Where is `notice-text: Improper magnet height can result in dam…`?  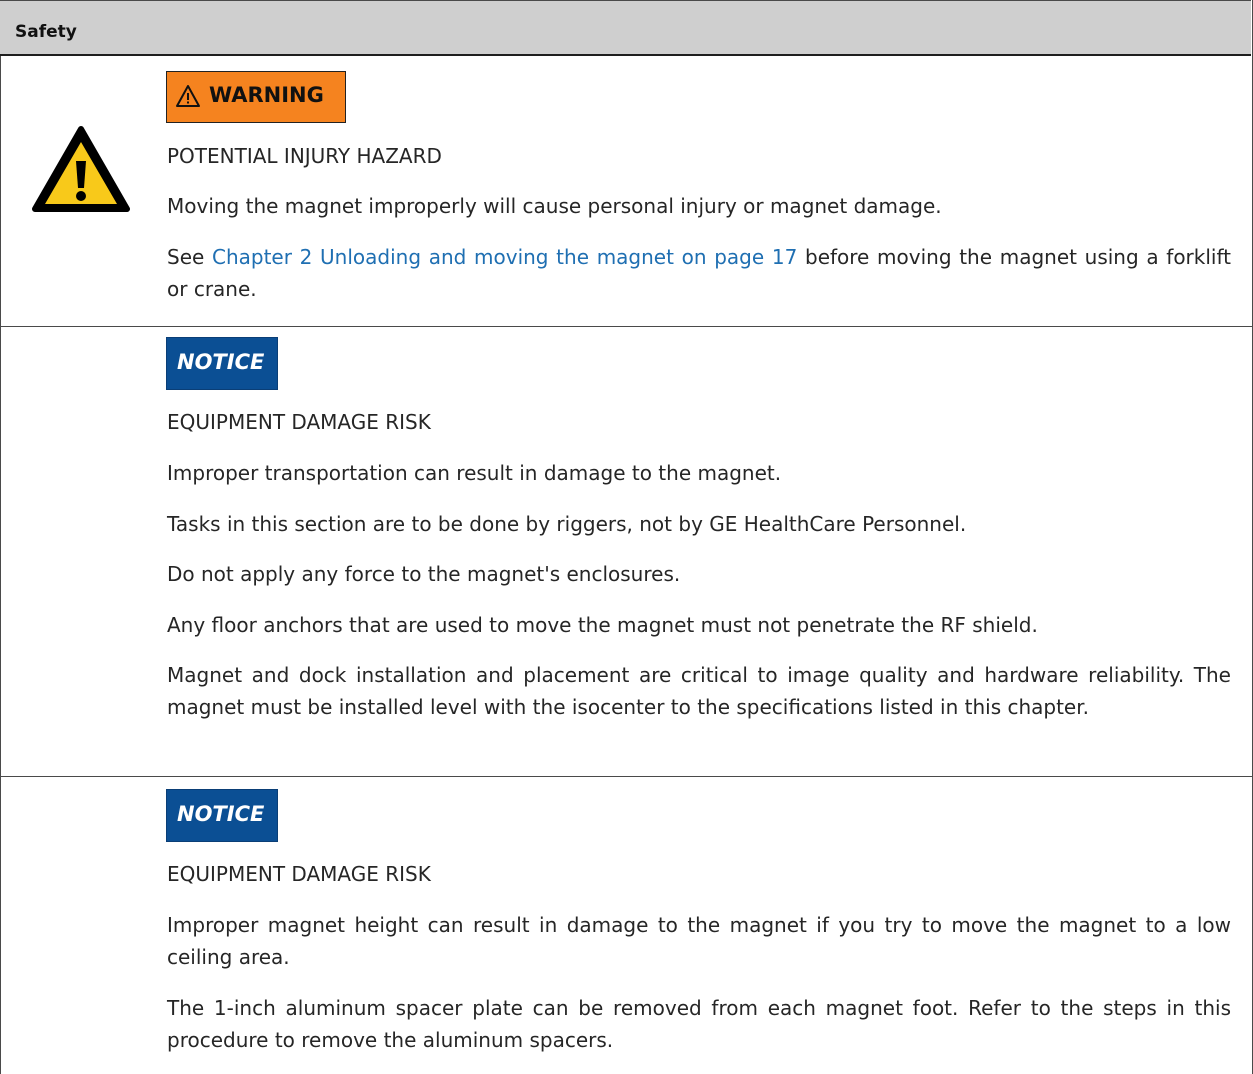 notice-text: Improper magnet height can result in dam… is located at coordinates (699, 941).